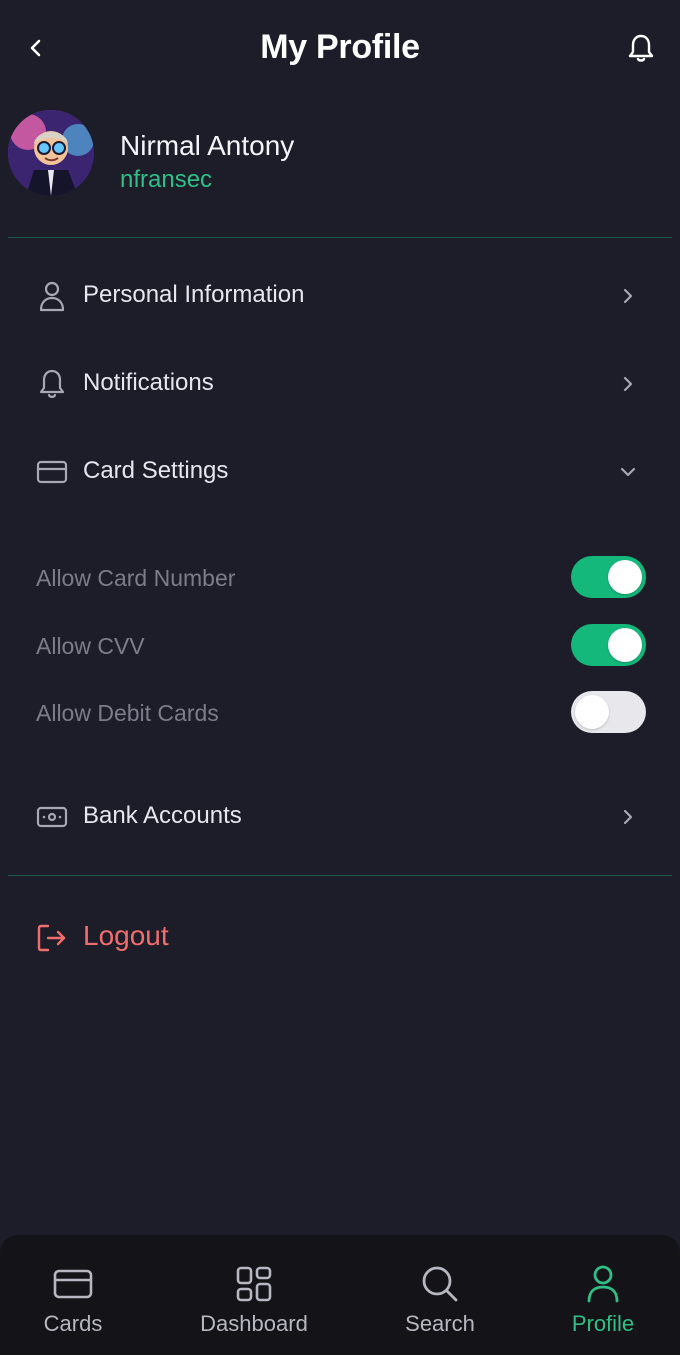 This screenshot has height=1355, width=680. I want to click on avatar-image, so click(51, 153).